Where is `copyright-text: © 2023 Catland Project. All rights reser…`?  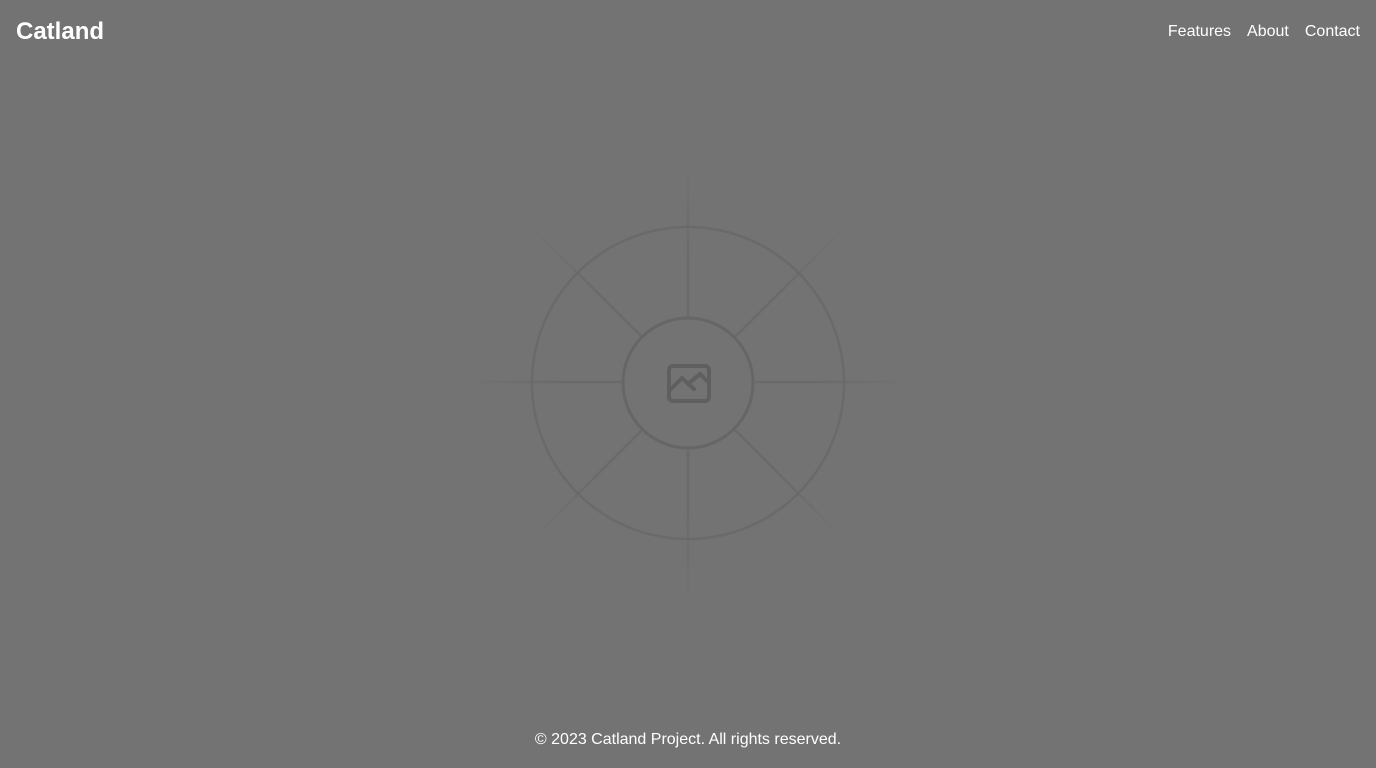
copyright-text: © 2023 Catland Project. All rights reser… is located at coordinates (688, 739).